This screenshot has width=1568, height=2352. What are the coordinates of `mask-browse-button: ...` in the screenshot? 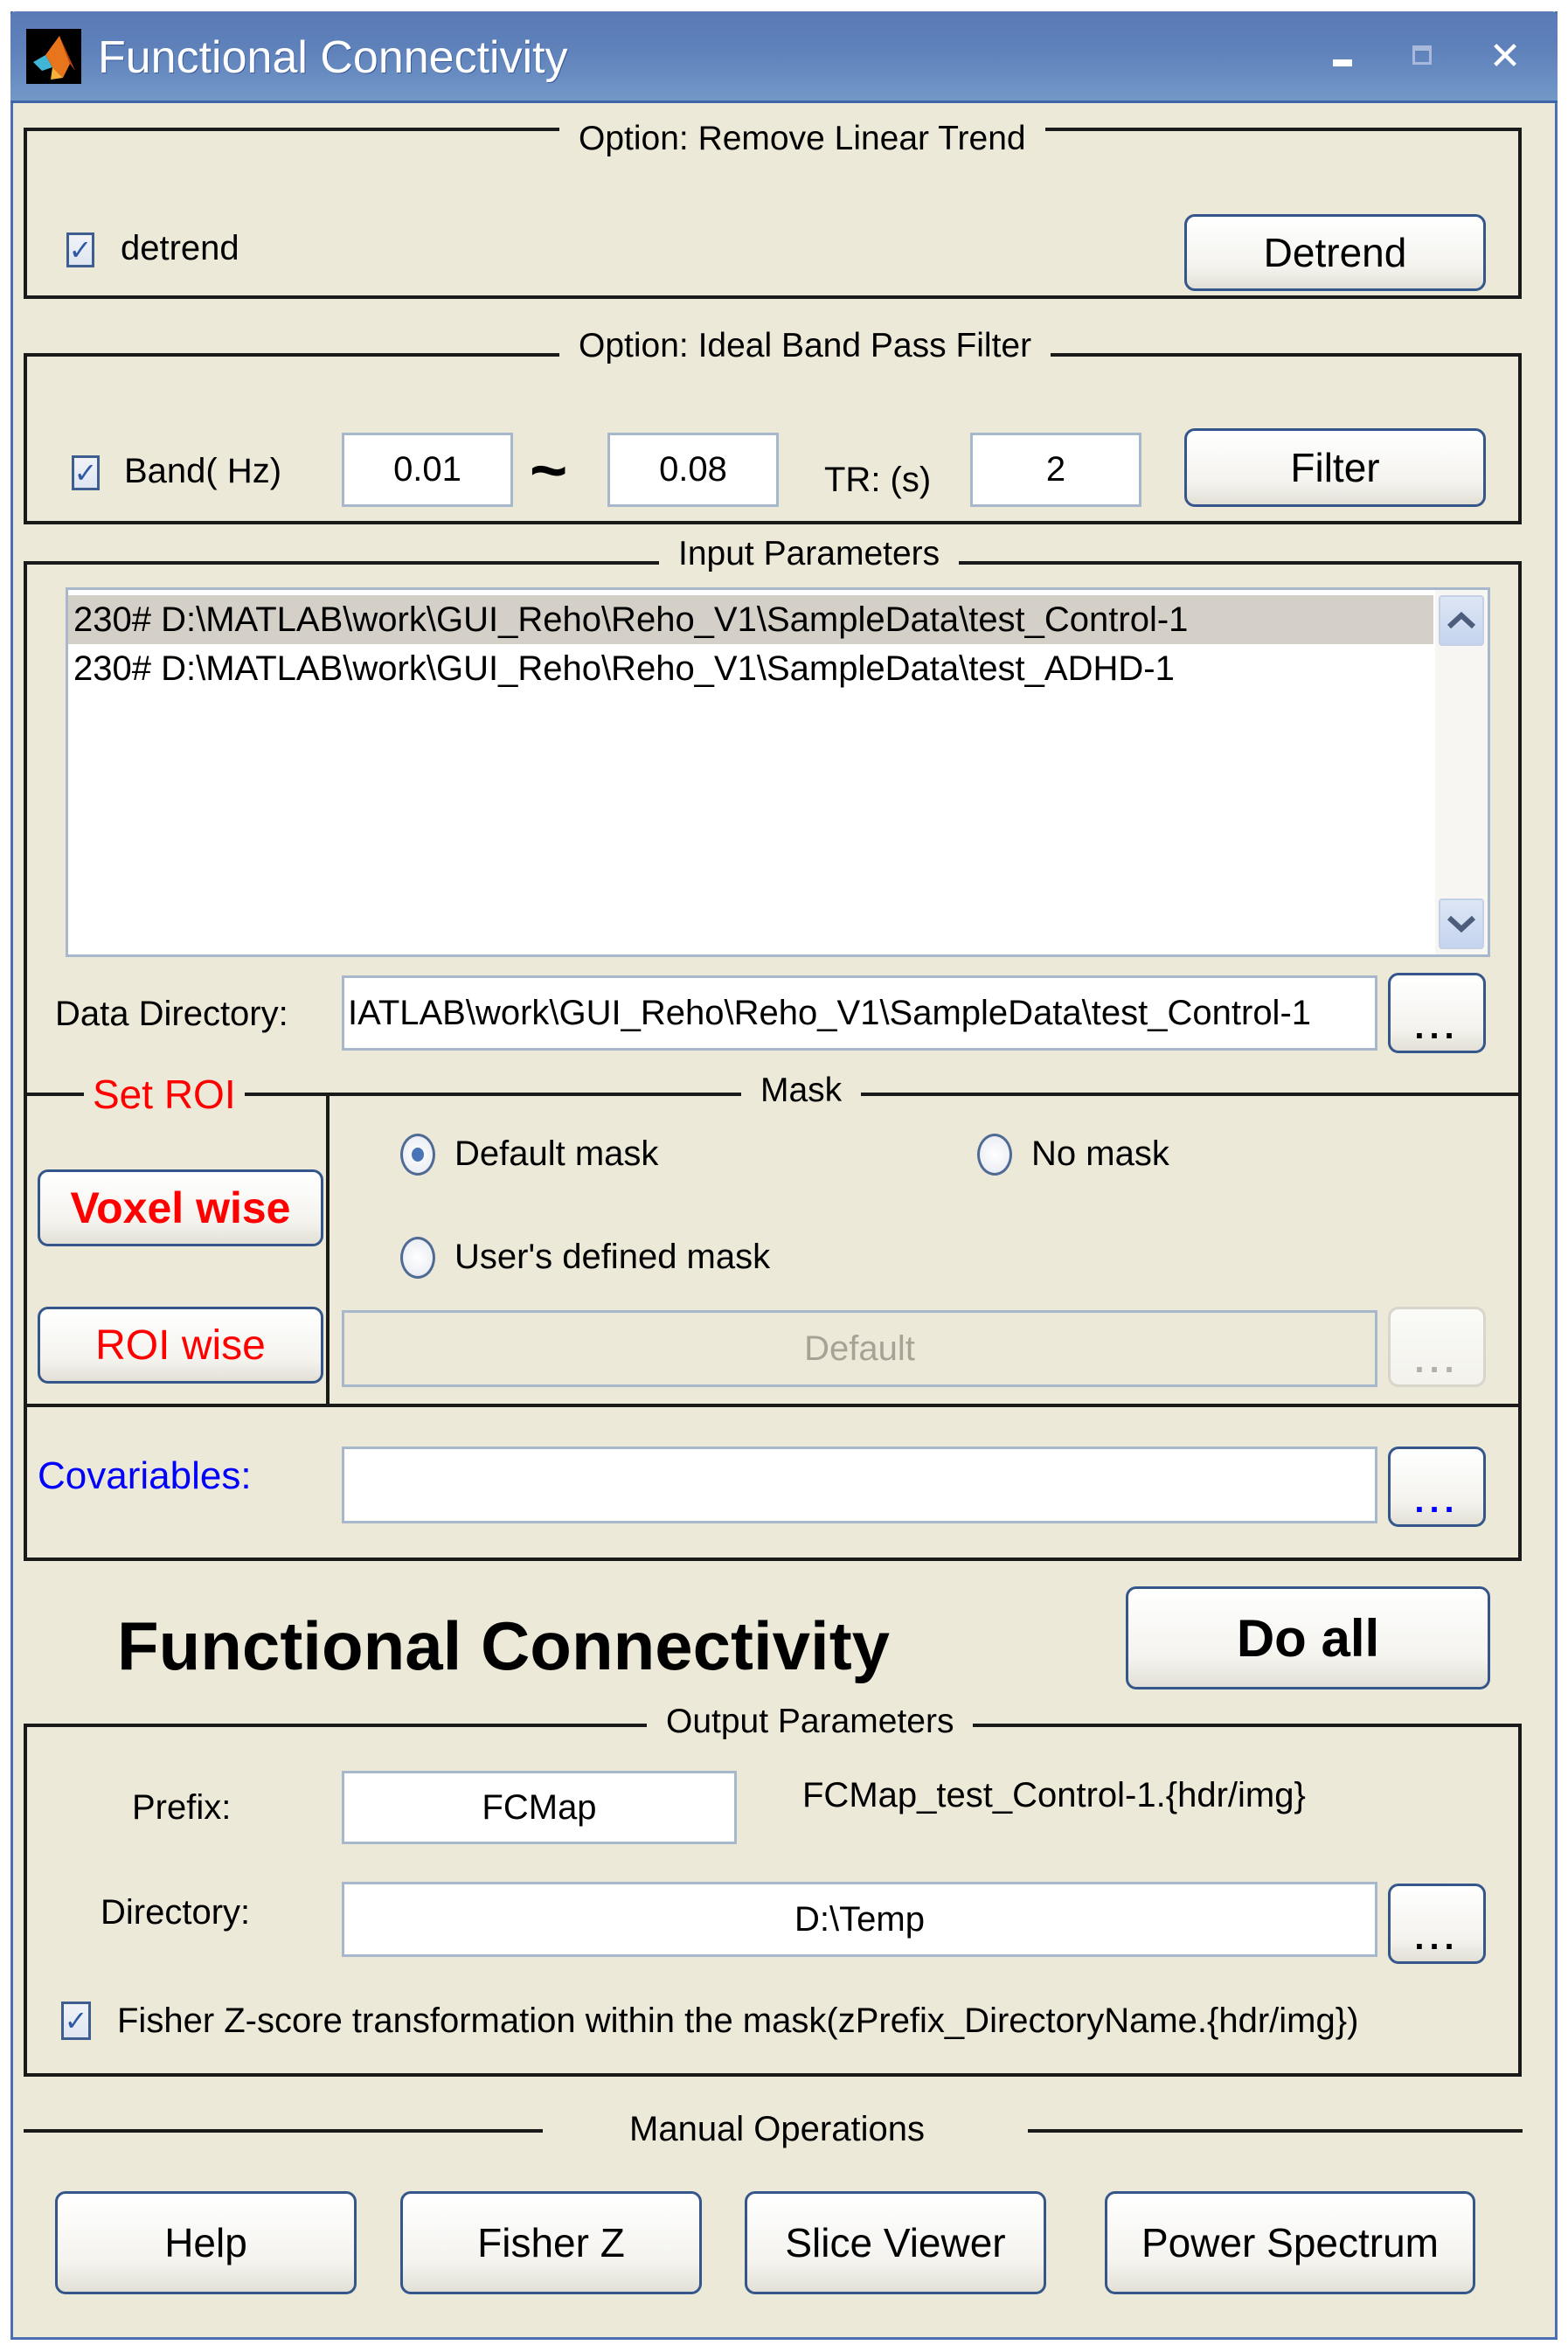 It's located at (1437, 1347).